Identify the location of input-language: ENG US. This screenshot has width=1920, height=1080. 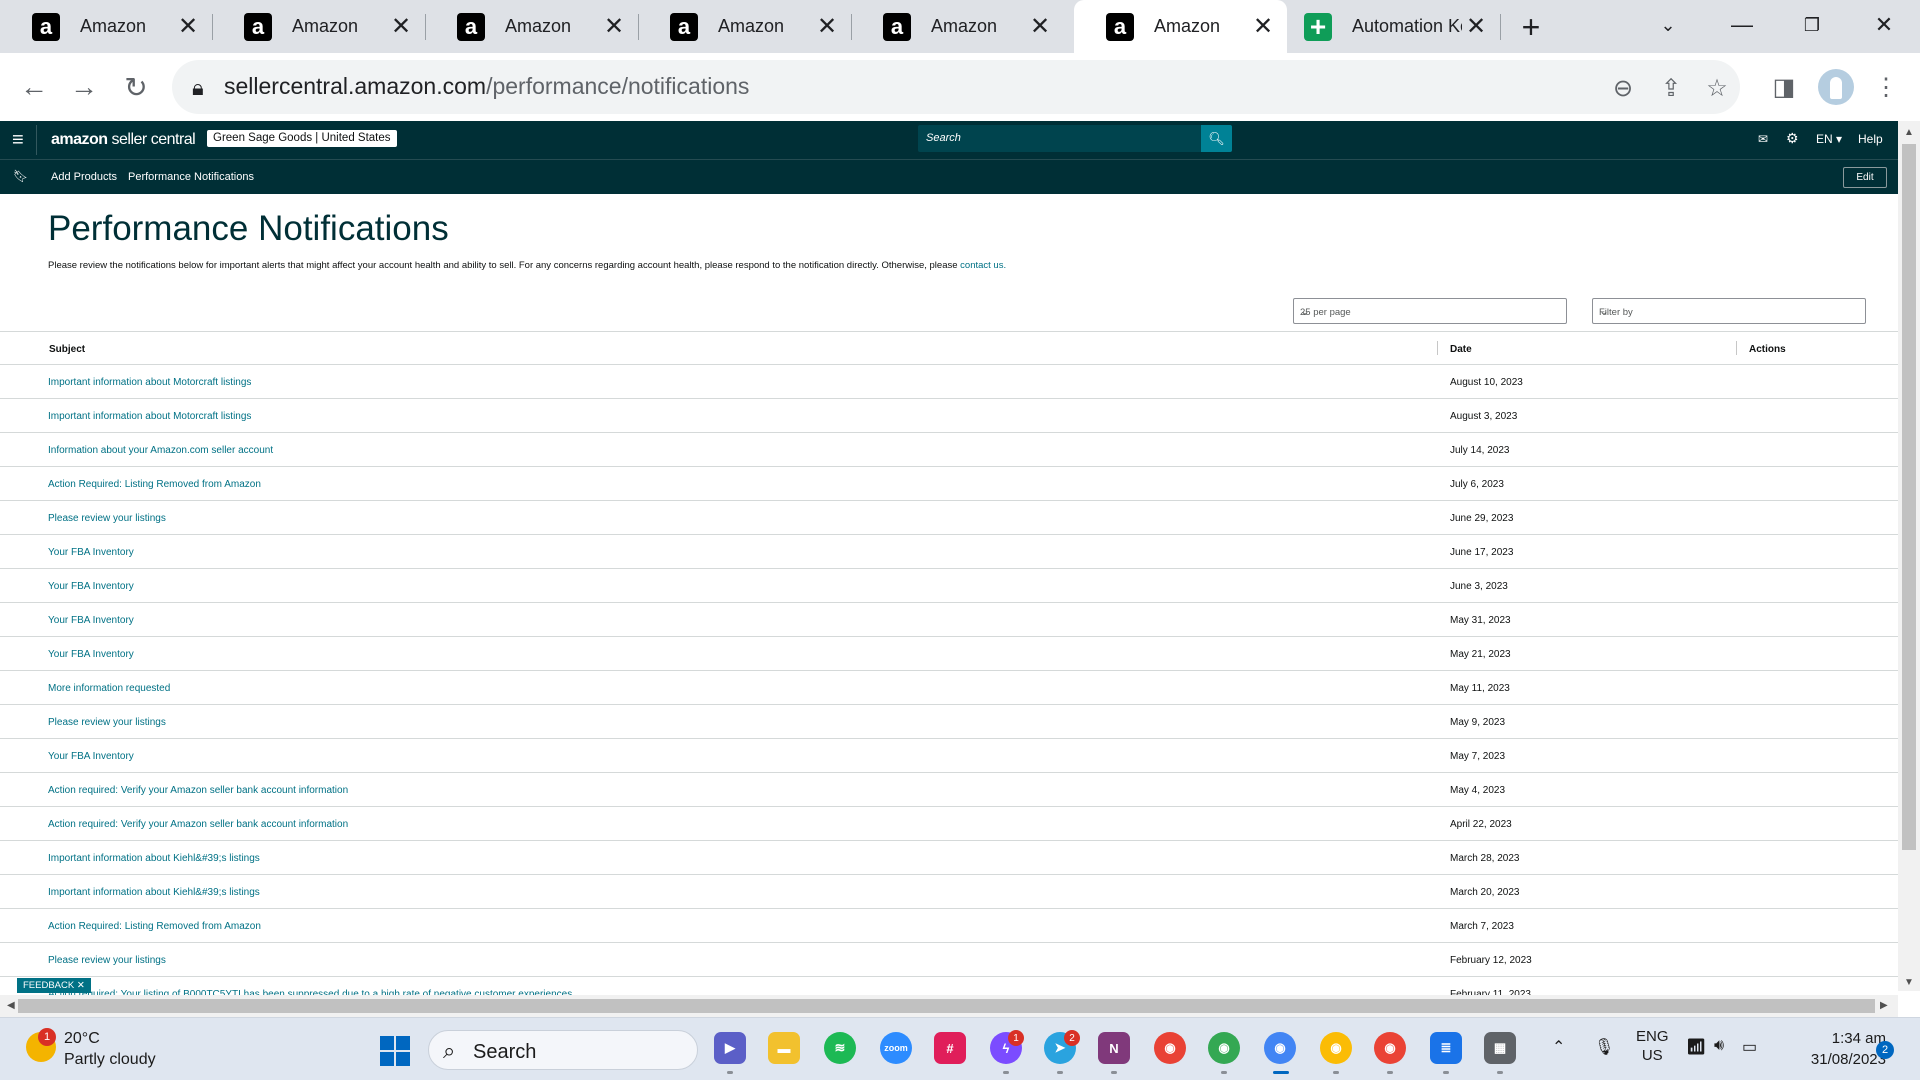
(1652, 1046).